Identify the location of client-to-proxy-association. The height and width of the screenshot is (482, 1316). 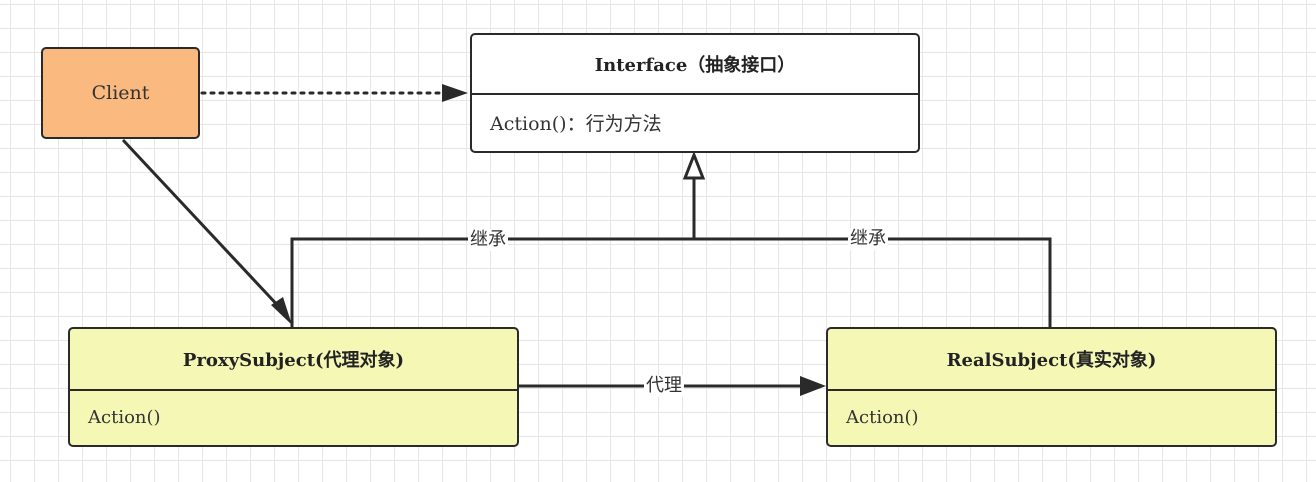
(202, 225).